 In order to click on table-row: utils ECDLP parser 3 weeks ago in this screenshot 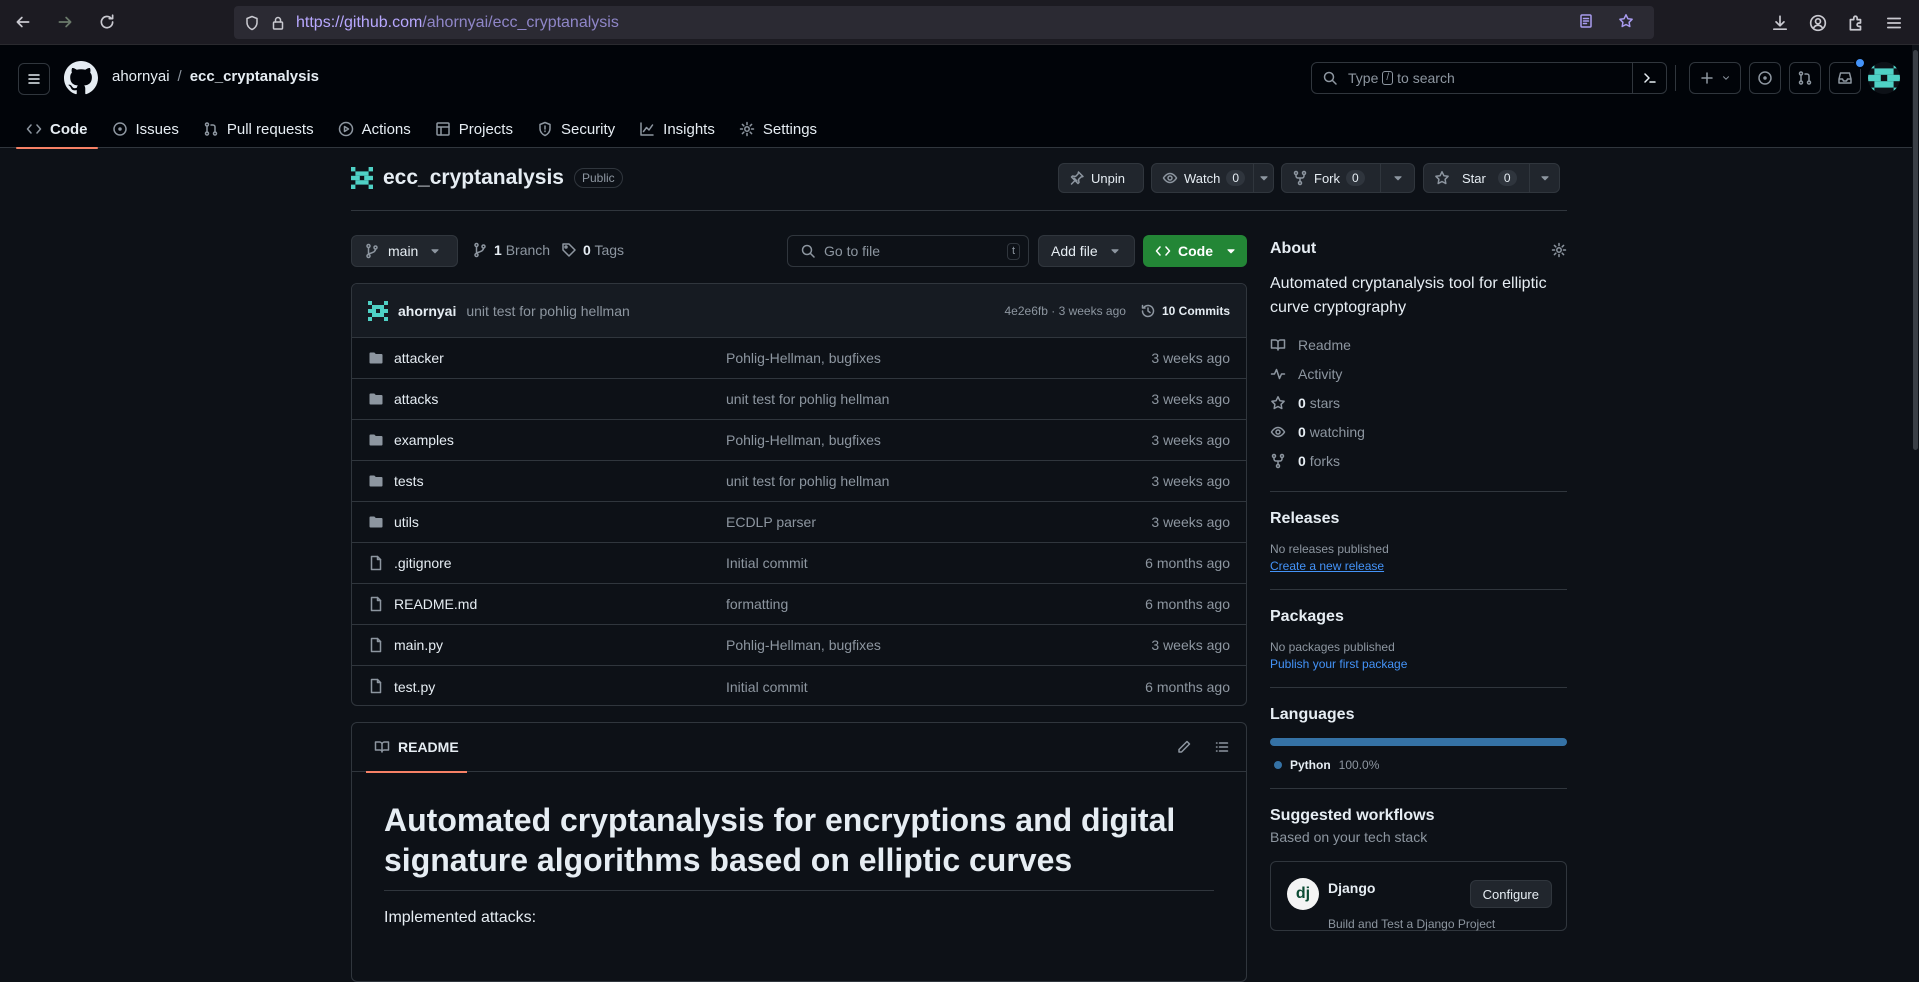, I will do `click(799, 522)`.